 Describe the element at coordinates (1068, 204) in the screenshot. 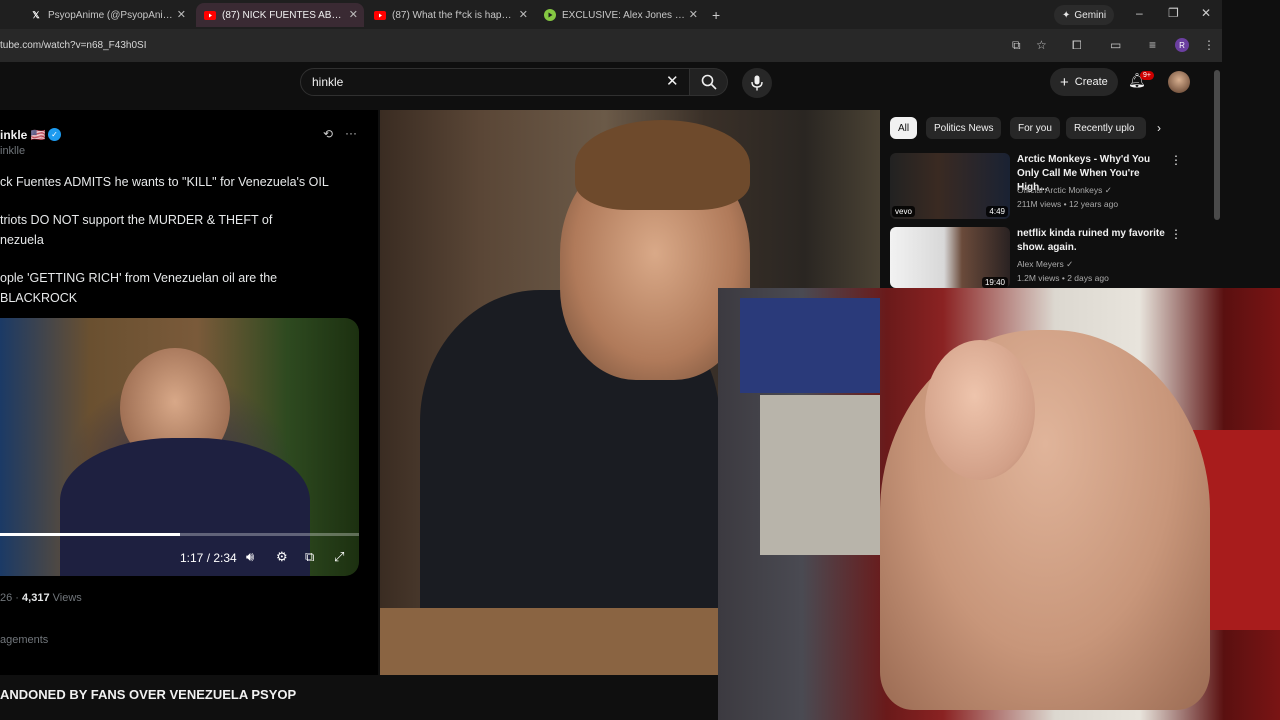

I see `rec-meta: 211M views • 12 years ago` at that location.